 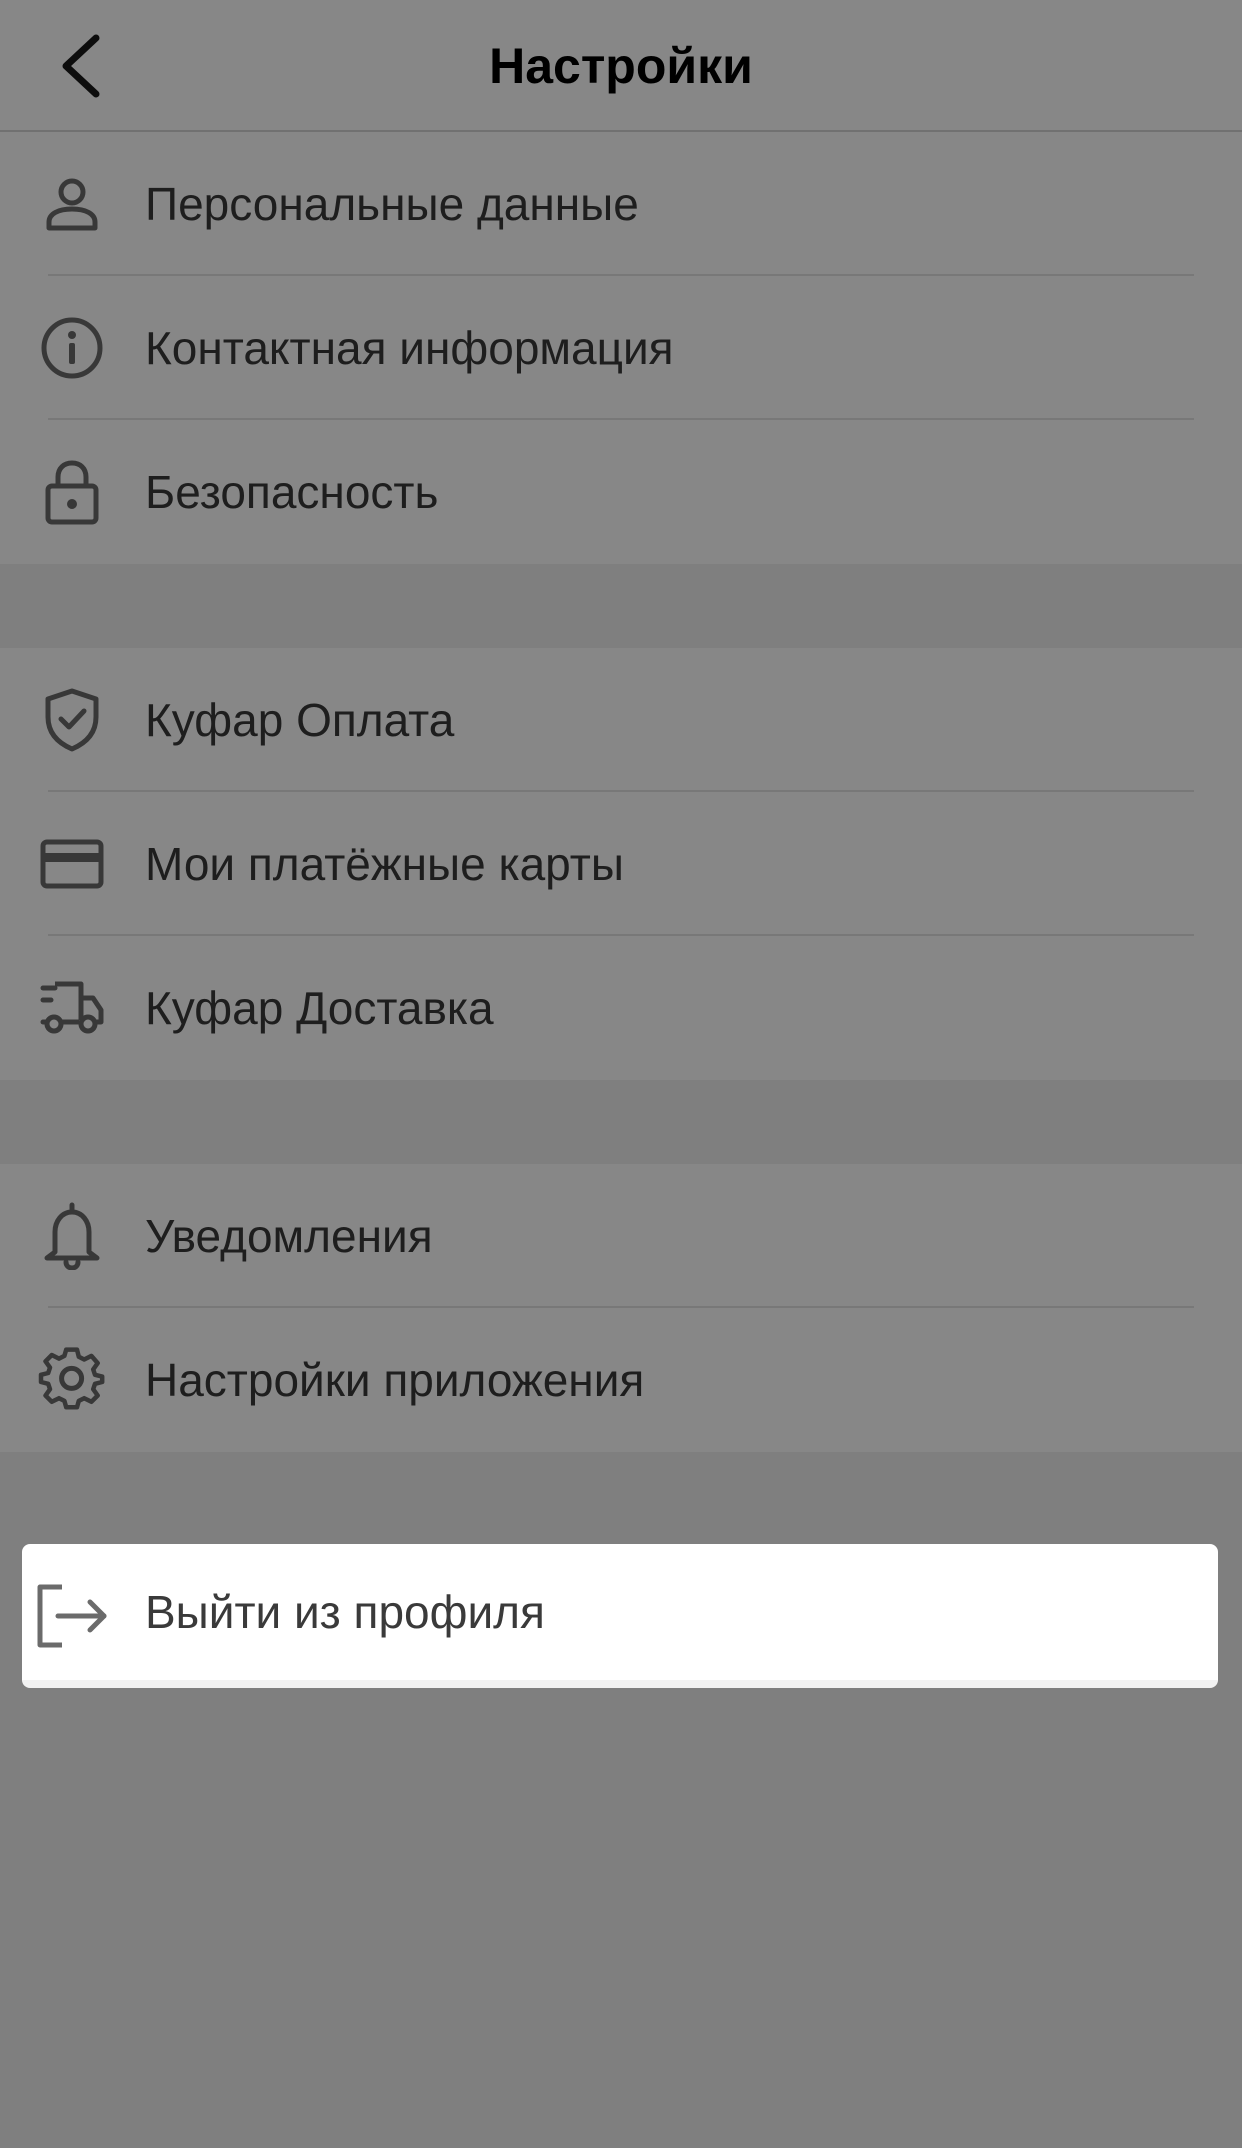 What do you see at coordinates (72, 1616) in the screenshot?
I see `logout-icon` at bounding box center [72, 1616].